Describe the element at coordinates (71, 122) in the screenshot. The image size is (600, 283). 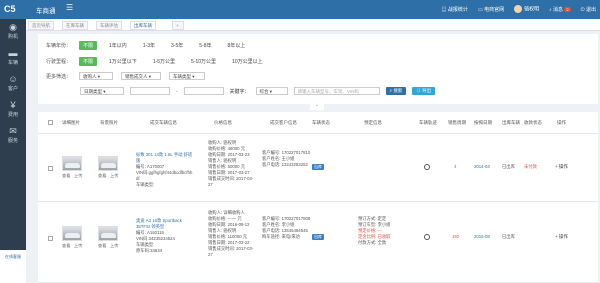
I see `col-header: 详细图片` at that location.